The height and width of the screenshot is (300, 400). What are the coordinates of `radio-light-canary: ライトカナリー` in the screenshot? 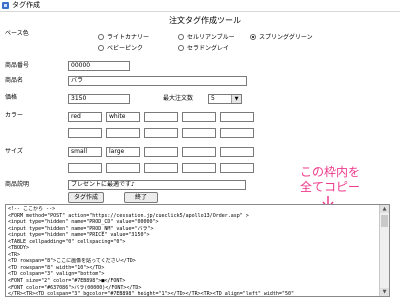 It's located at (123, 36).